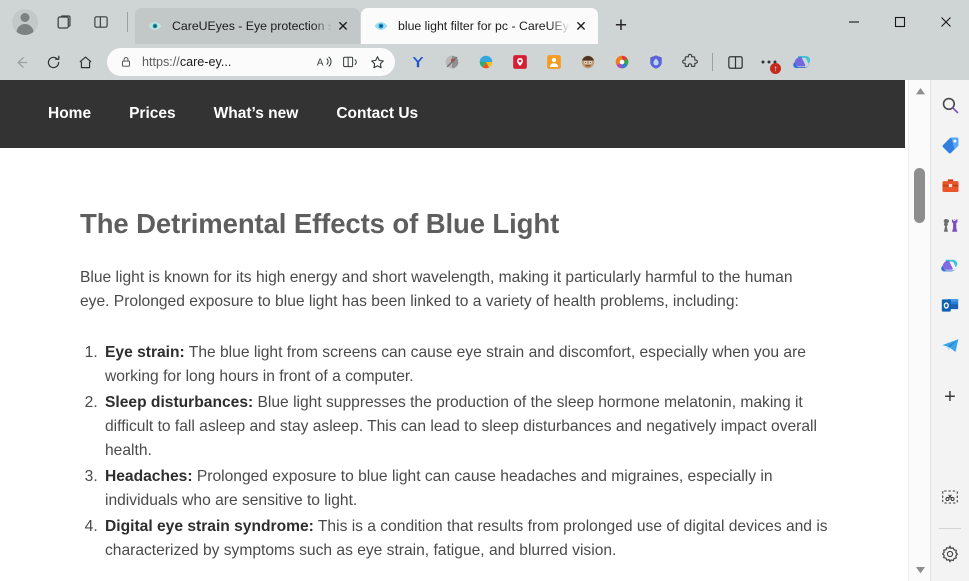  What do you see at coordinates (919, 195) in the screenshot?
I see `scrollbar-thumb` at bounding box center [919, 195].